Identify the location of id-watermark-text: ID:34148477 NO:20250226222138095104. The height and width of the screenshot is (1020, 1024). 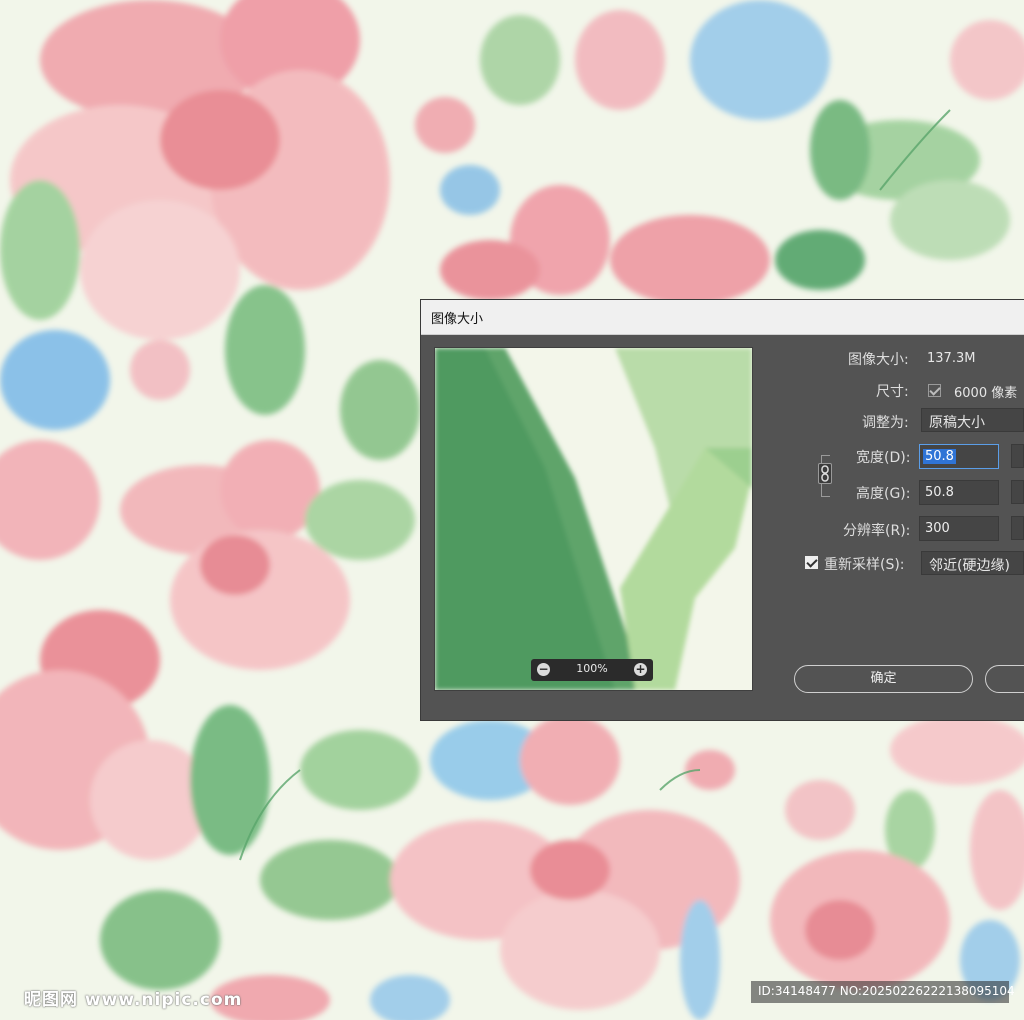
(886, 991).